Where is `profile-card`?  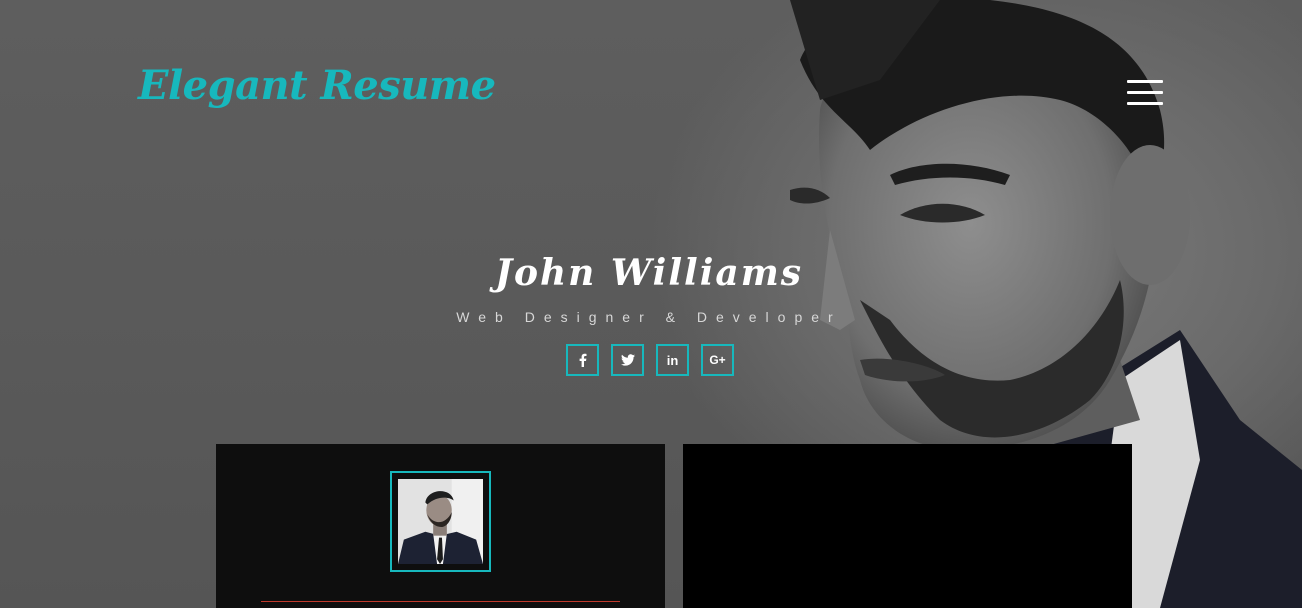
profile-card is located at coordinates (440, 526).